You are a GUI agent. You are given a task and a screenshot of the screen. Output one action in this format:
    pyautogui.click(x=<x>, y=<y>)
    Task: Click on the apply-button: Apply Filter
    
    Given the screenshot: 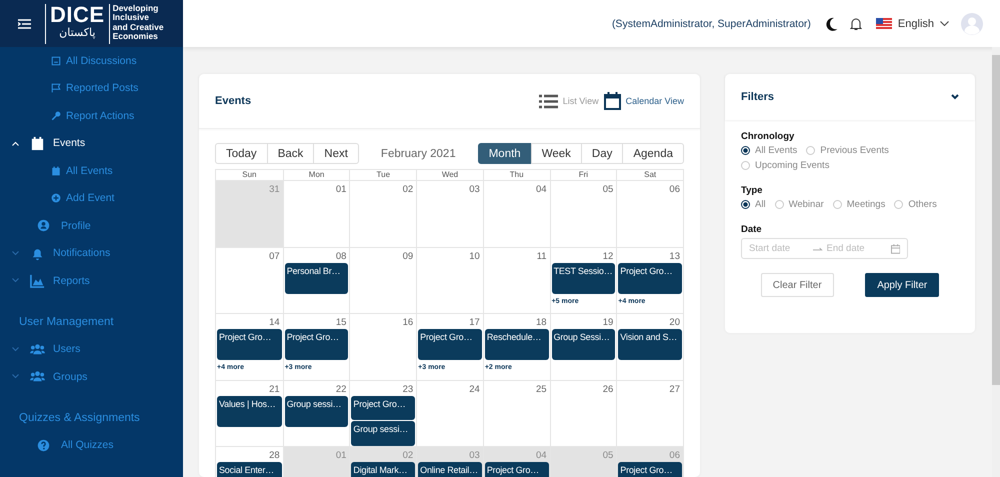 What is the action you would take?
    pyautogui.click(x=902, y=285)
    